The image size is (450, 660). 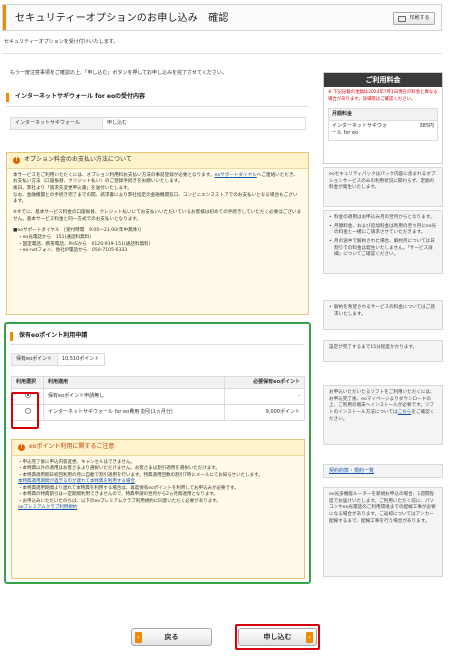 What do you see at coordinates (78, 159) in the screenshot?
I see `payment-notice-title: オプション料金のお支払い方法について` at bounding box center [78, 159].